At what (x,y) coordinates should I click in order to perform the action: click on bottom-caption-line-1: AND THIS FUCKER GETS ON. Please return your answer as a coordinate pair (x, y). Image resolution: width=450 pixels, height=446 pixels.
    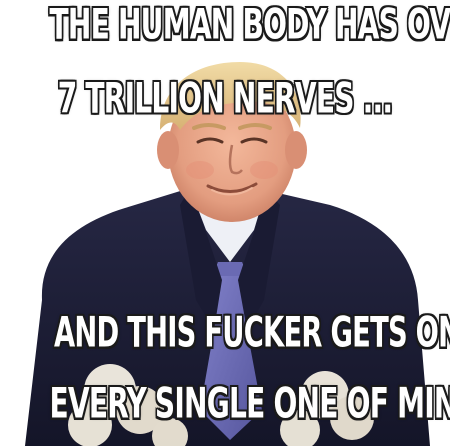
    Looking at the image, I should click on (252, 333).